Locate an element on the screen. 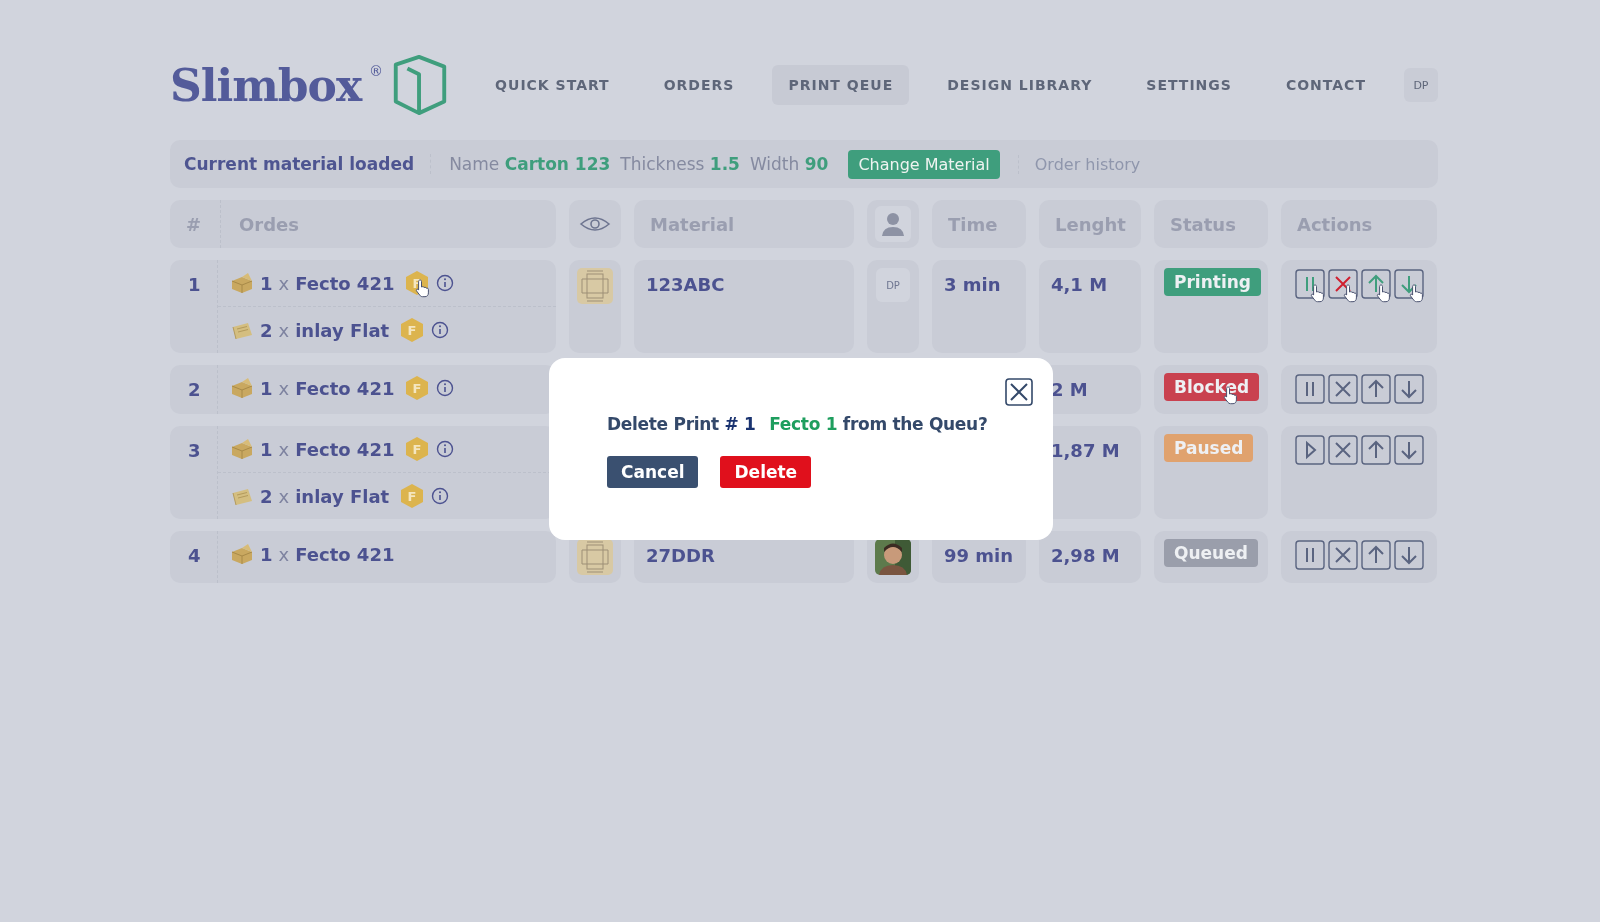 The image size is (1600, 922). material-code: 123ABC is located at coordinates (685, 284).